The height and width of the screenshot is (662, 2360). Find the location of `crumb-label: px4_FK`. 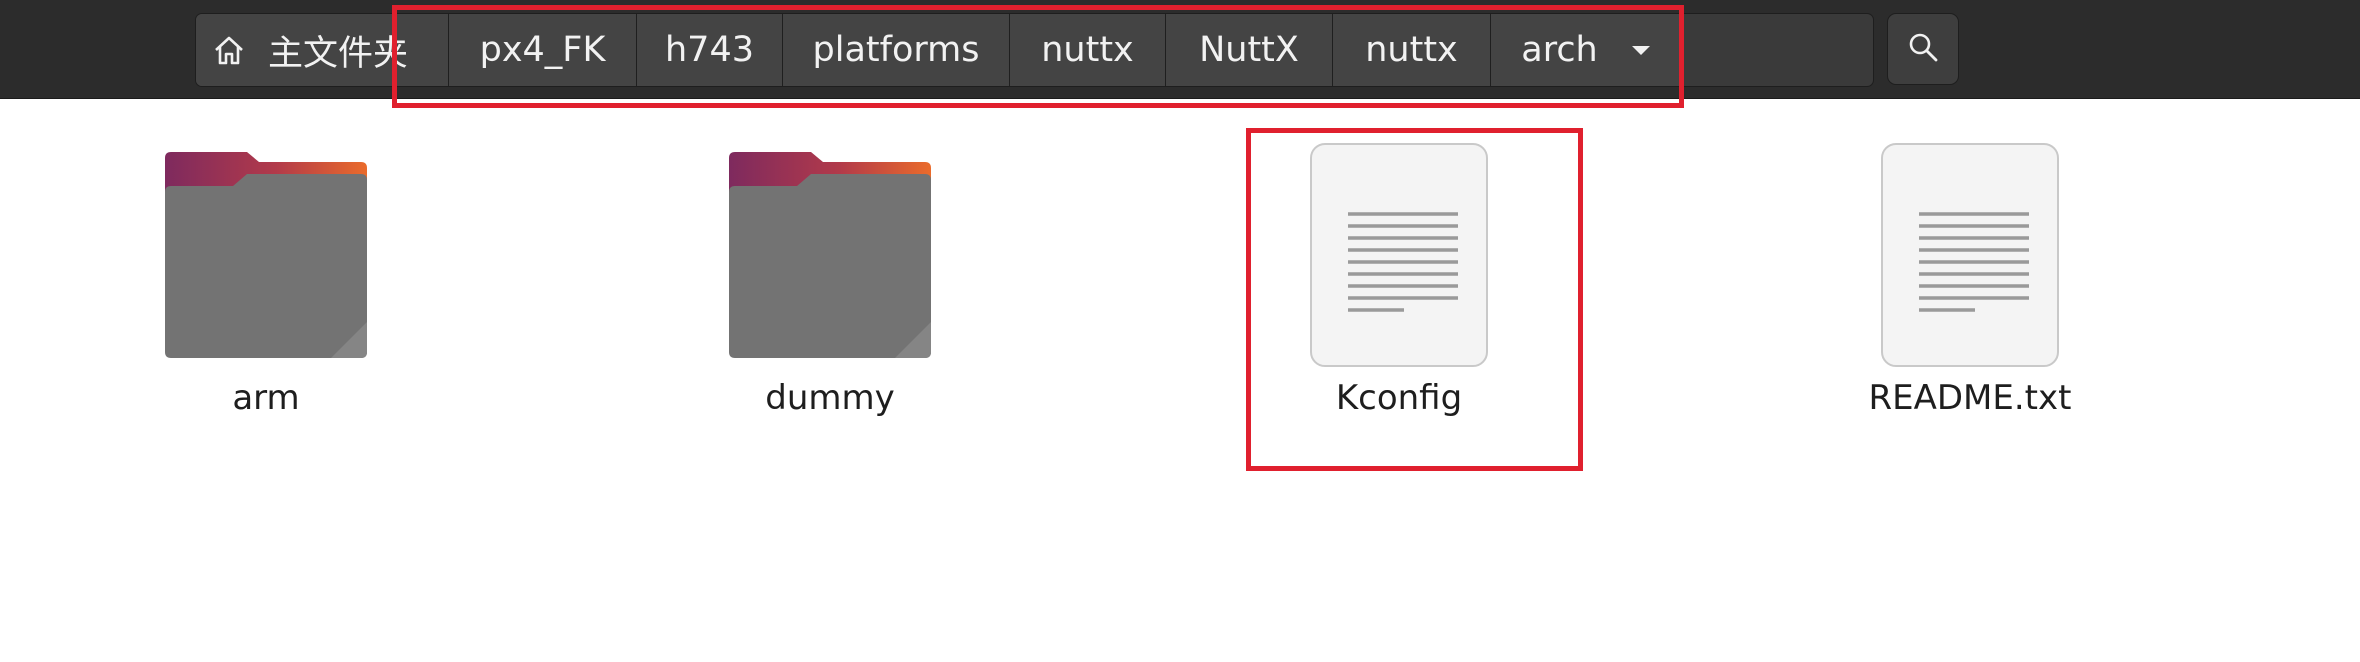

crumb-label: px4_FK is located at coordinates (542, 50).